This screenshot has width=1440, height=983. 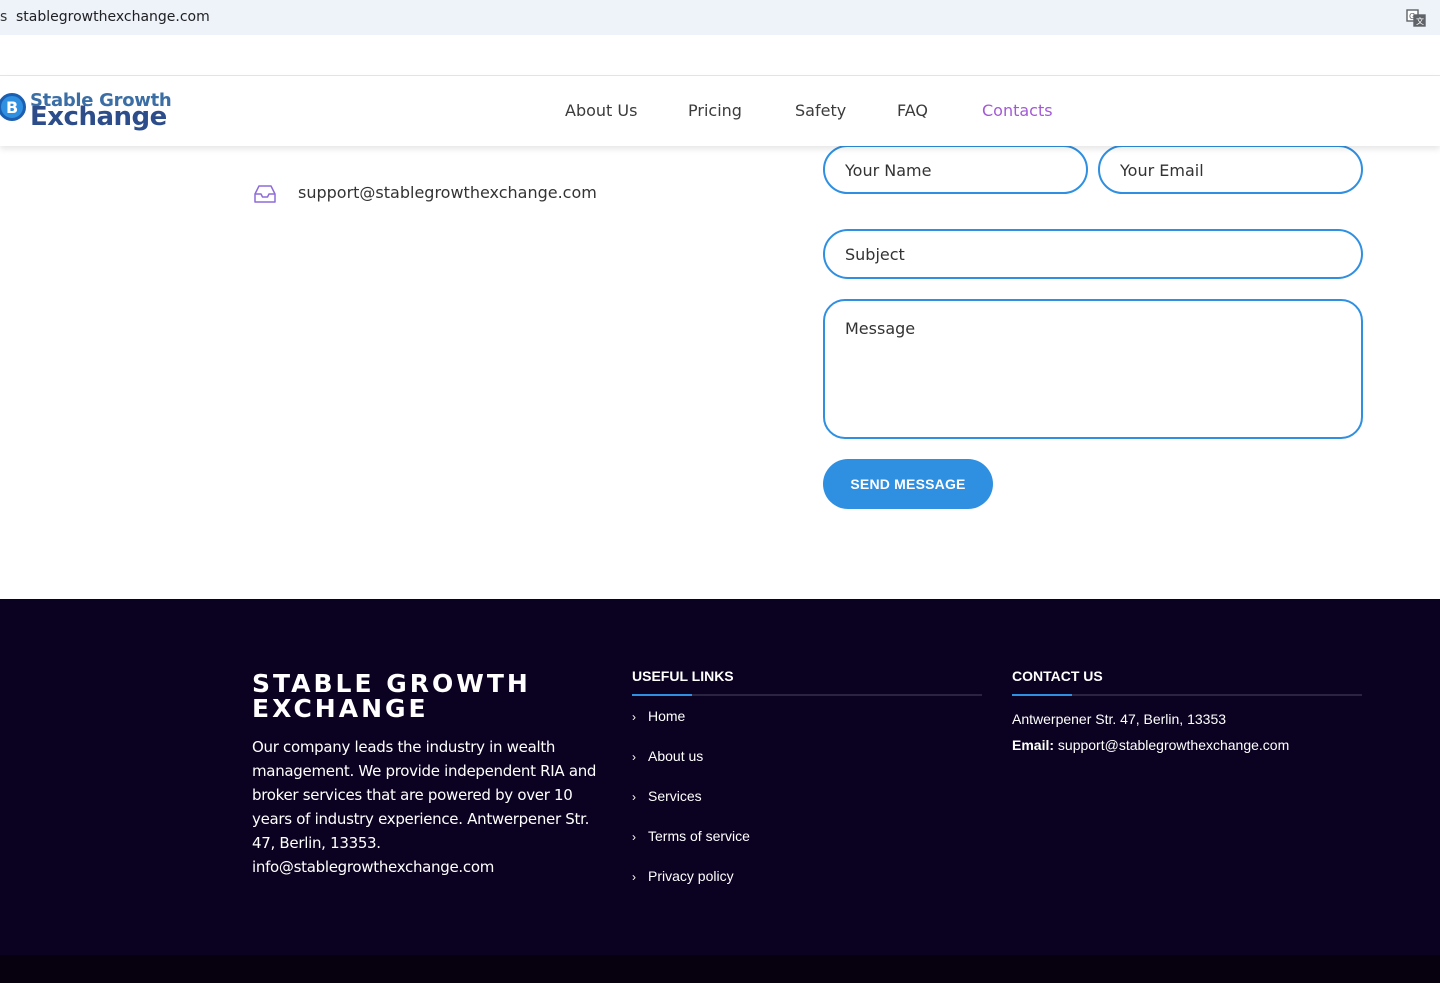 What do you see at coordinates (1420, 21) in the screenshot?
I see `svg-text: 文` at bounding box center [1420, 21].